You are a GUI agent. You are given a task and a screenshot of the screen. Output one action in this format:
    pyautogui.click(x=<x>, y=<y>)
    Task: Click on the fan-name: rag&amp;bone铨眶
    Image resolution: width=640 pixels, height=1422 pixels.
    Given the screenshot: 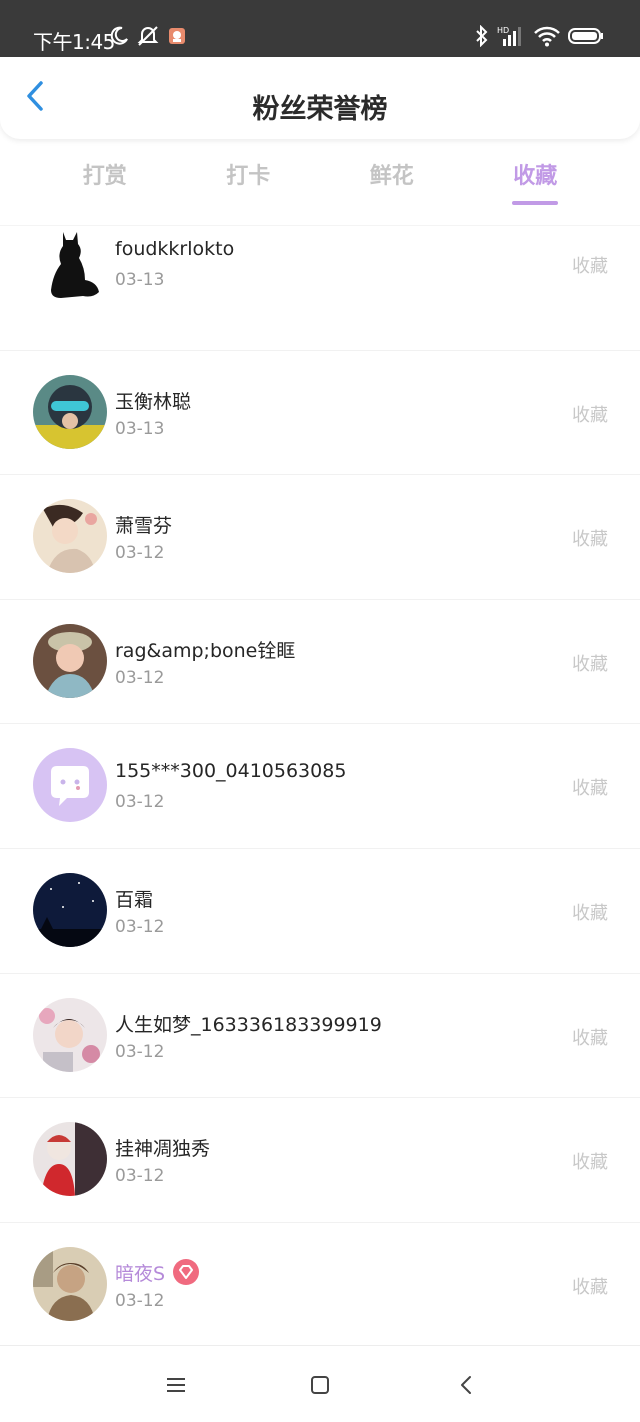 What is the action you would take?
    pyautogui.click(x=205, y=650)
    